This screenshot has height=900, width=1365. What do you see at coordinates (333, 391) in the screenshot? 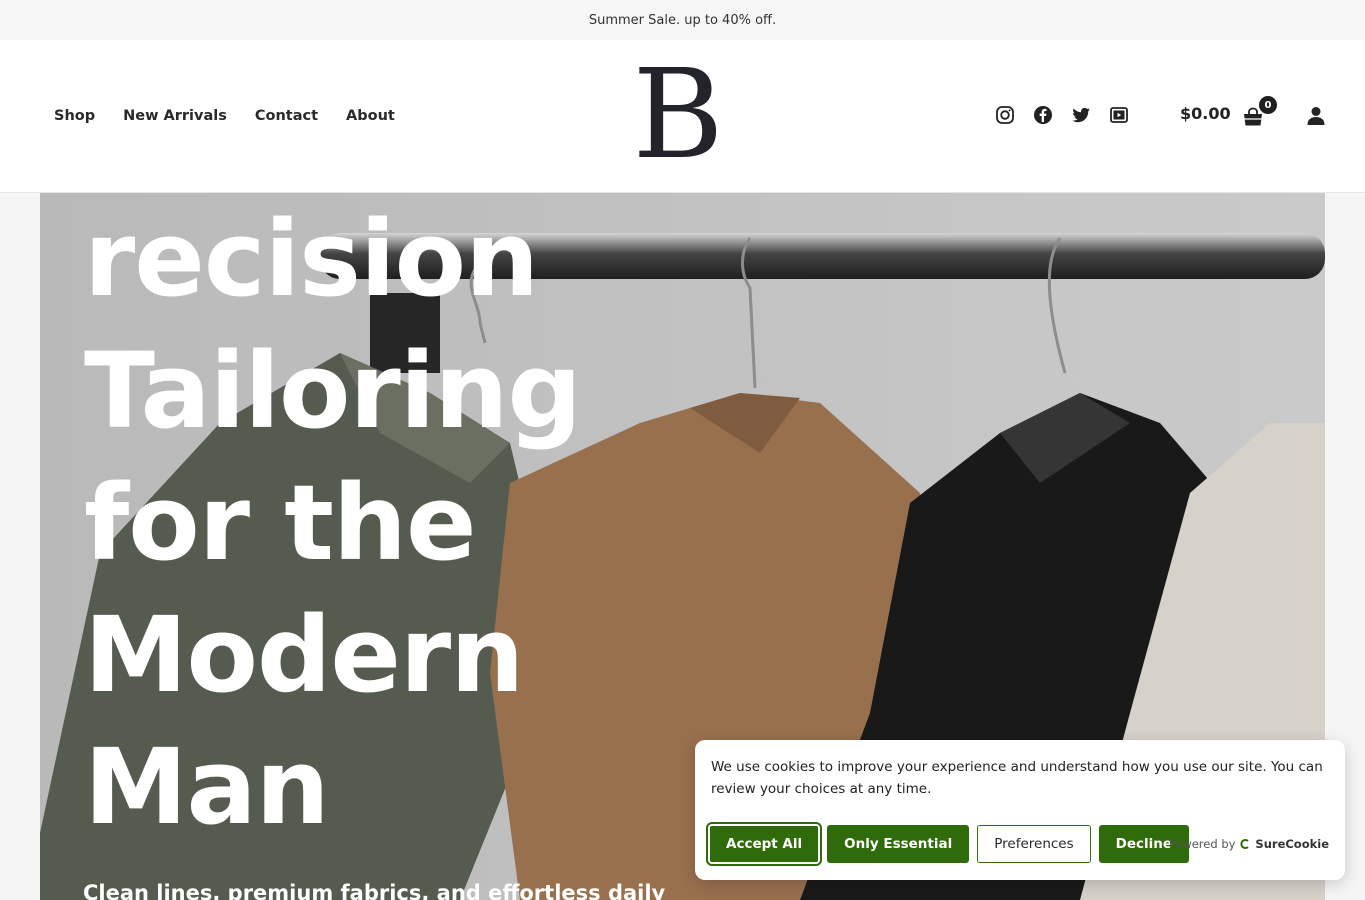
I see `hero-title-line: Tailoring` at bounding box center [333, 391].